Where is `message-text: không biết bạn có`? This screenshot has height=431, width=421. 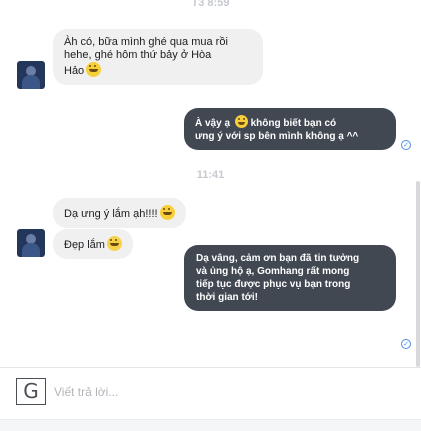 message-text: không biết bạn có is located at coordinates (293, 123).